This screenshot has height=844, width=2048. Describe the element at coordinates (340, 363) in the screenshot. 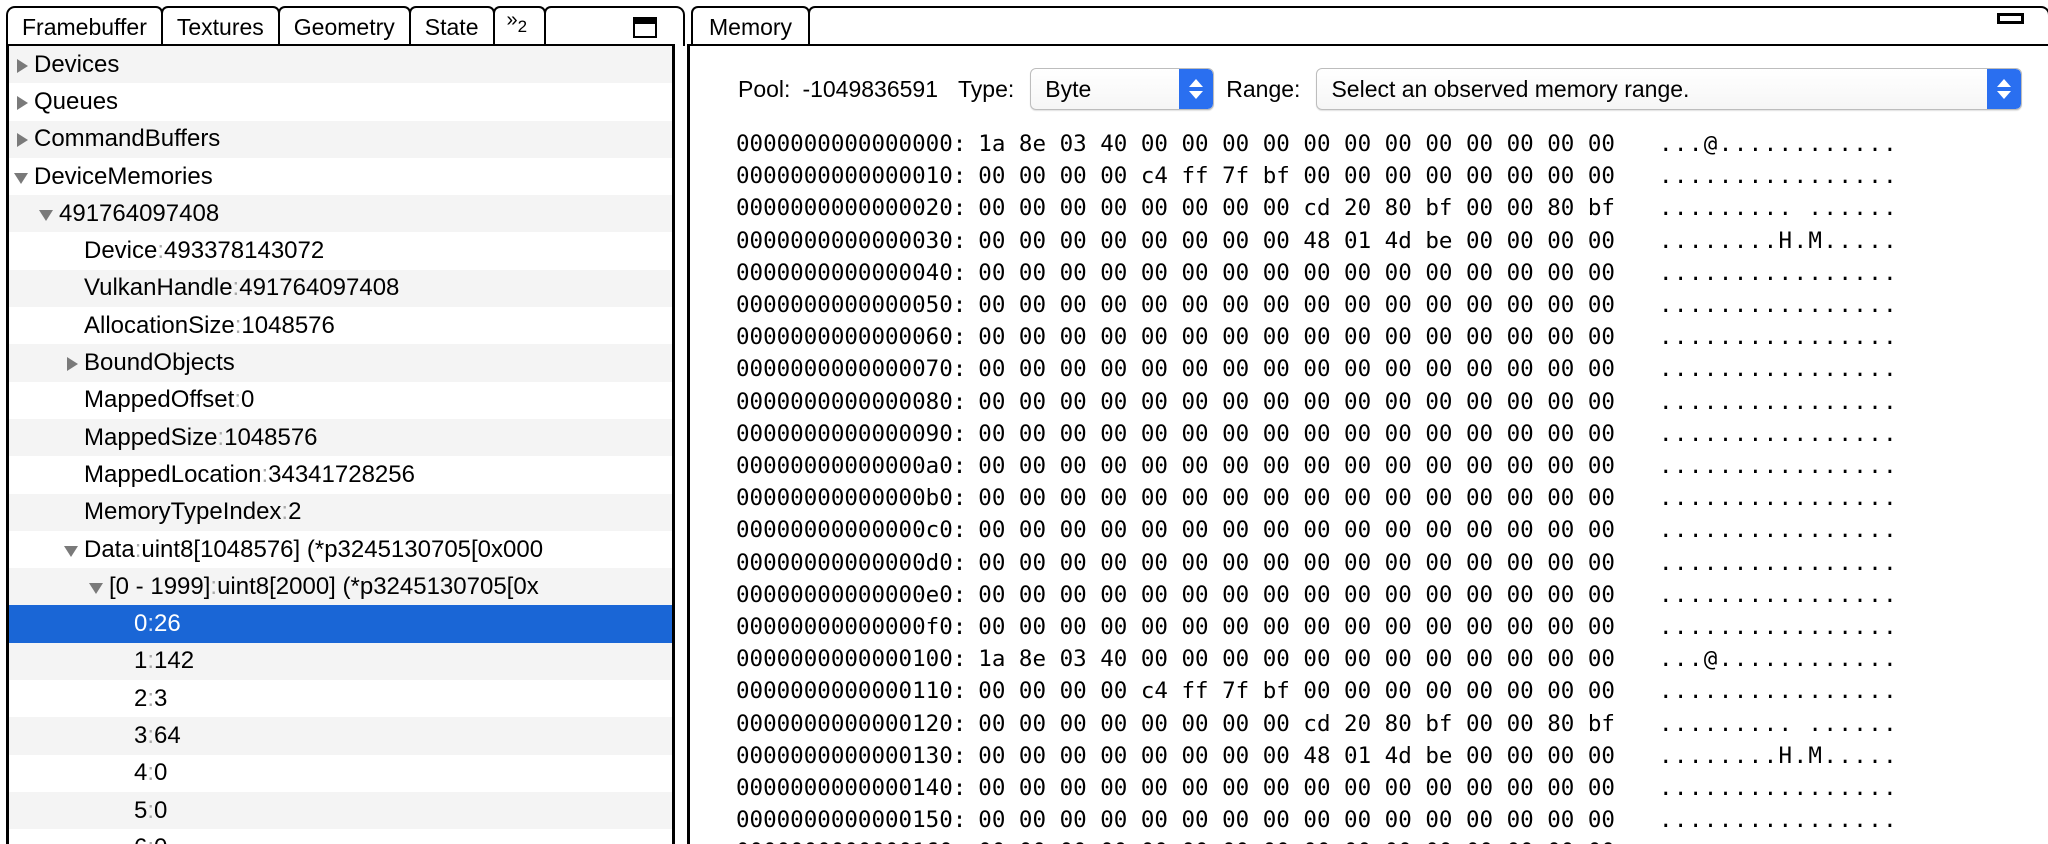

I see `tree-row: BoundObjects` at that location.